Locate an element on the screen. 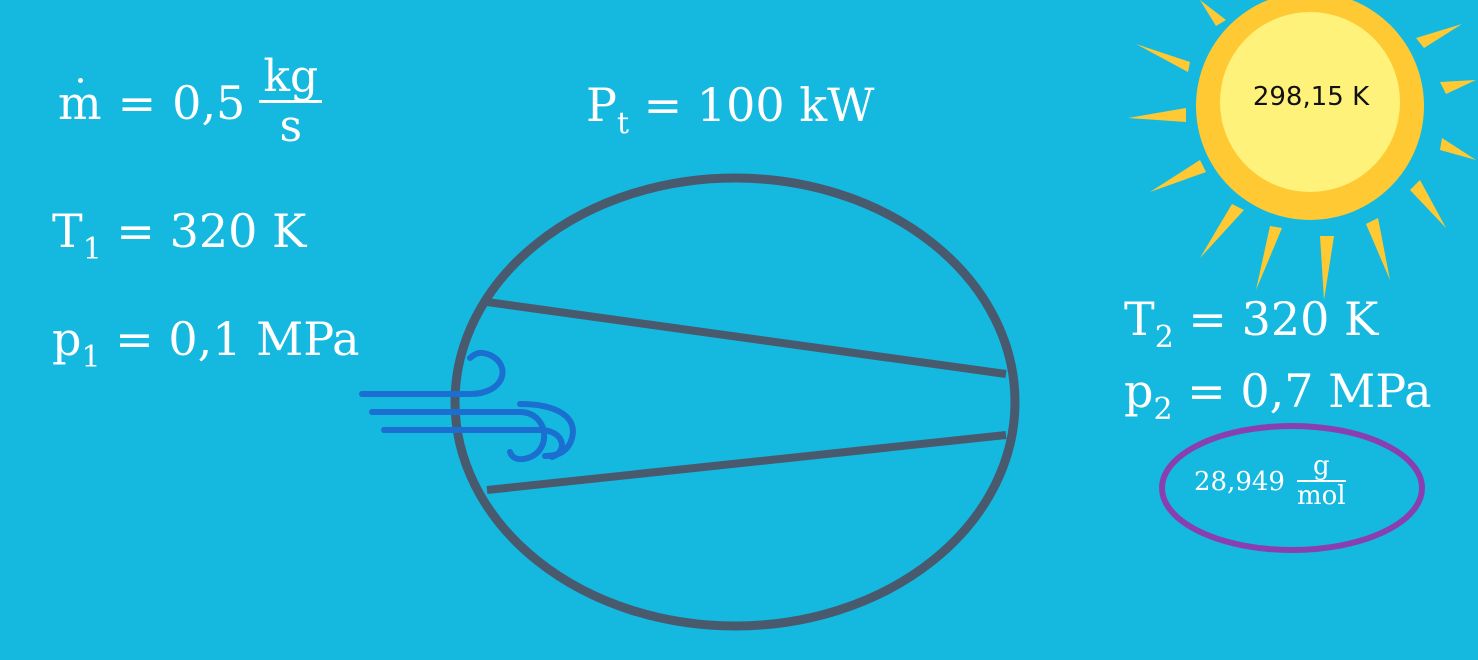 The image size is (1478, 660). mass-flow-equation: m = 0,5 kg s is located at coordinates (190, 102).